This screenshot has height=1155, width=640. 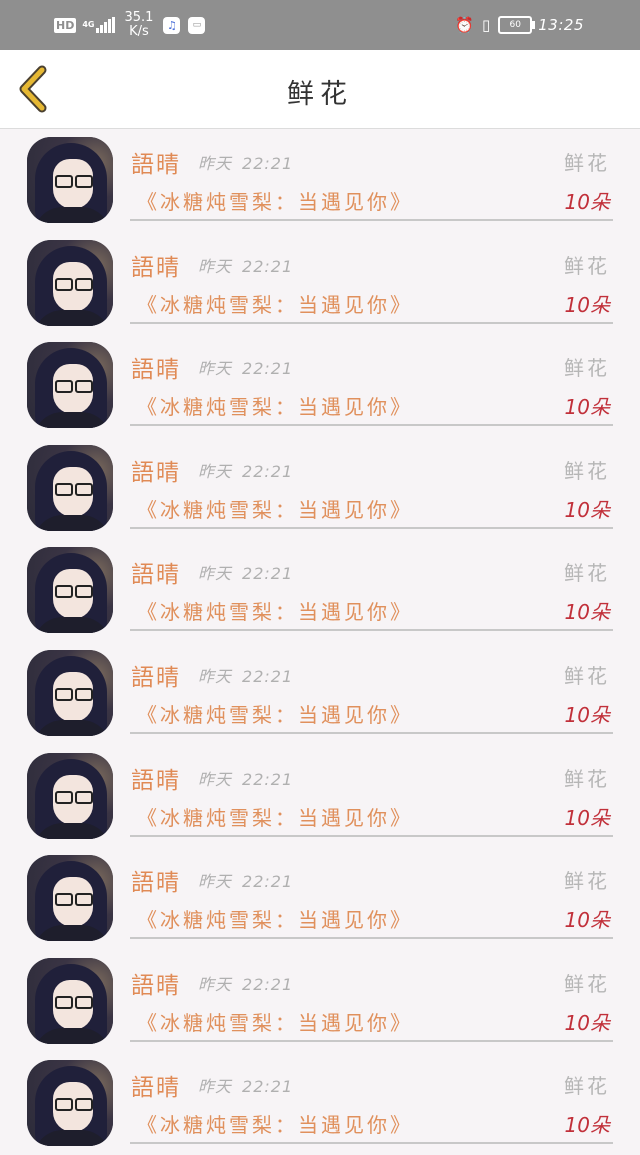 I want to click on status-bar: HD 4G 35.1 K/s ♫ ▭ ⏰ ▯ 60 13:25, so click(x=320, y=25).